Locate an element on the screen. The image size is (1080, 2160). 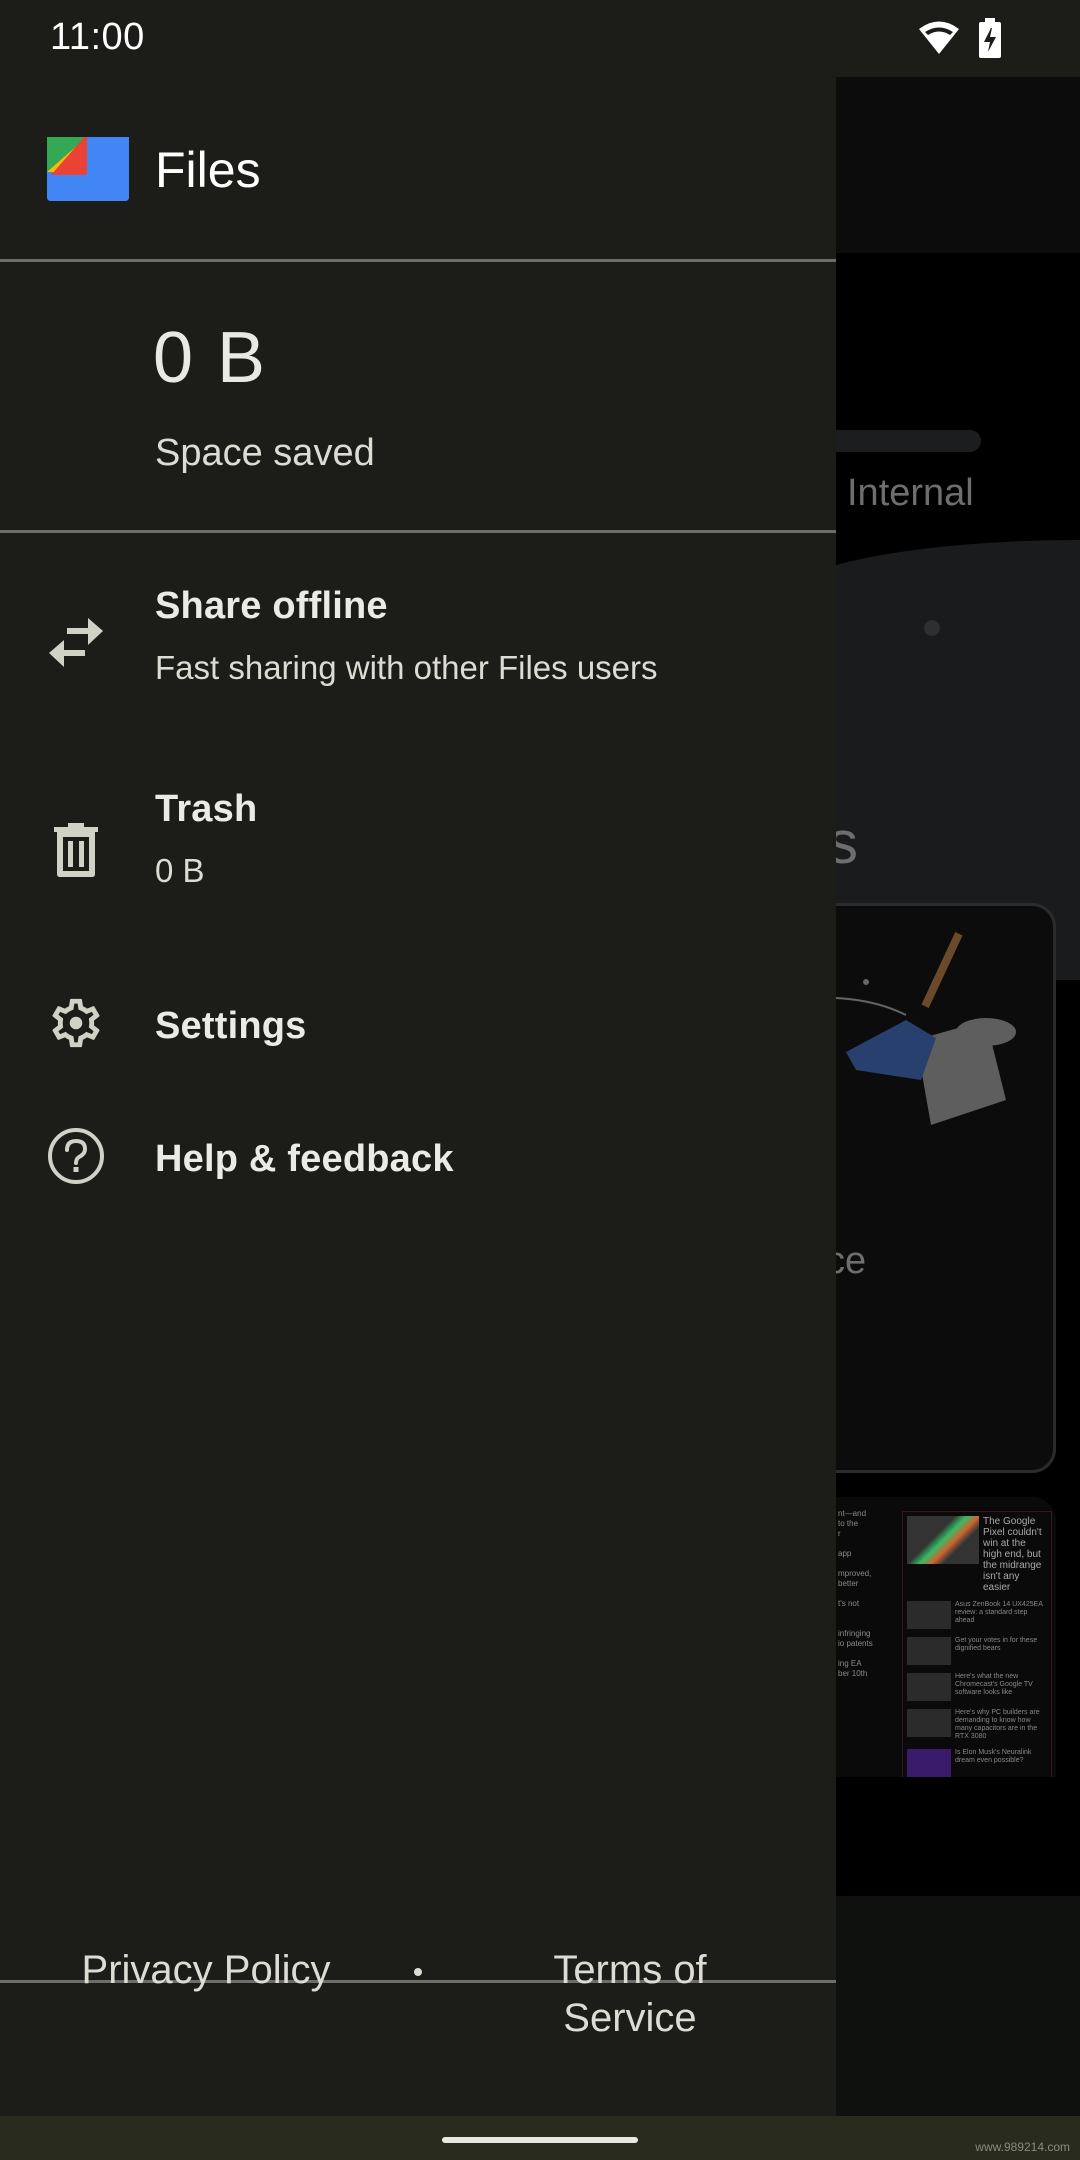
drawer-item-help-feedback: Help & feedback is located at coordinates (418, 1165).